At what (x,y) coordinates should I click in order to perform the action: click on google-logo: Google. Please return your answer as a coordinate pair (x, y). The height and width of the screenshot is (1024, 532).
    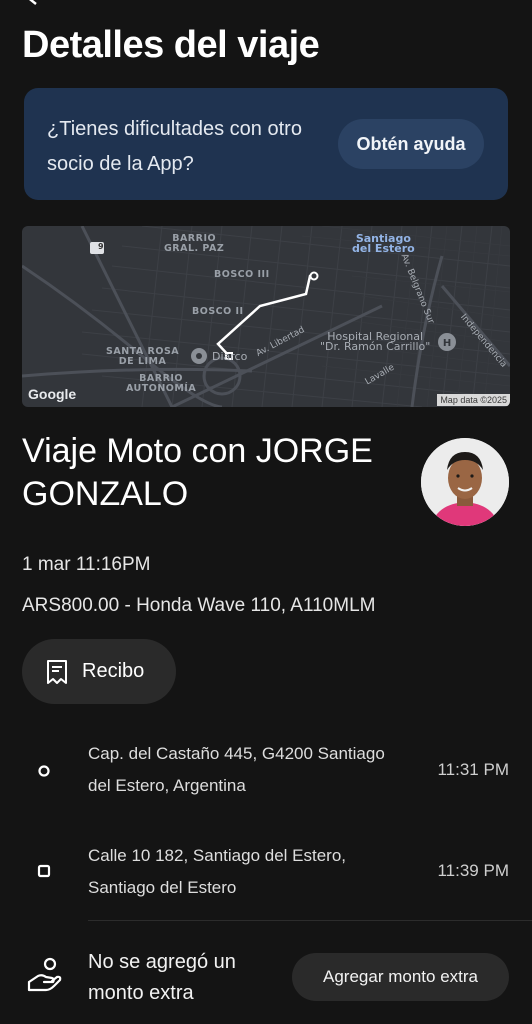
    Looking at the image, I should click on (52, 394).